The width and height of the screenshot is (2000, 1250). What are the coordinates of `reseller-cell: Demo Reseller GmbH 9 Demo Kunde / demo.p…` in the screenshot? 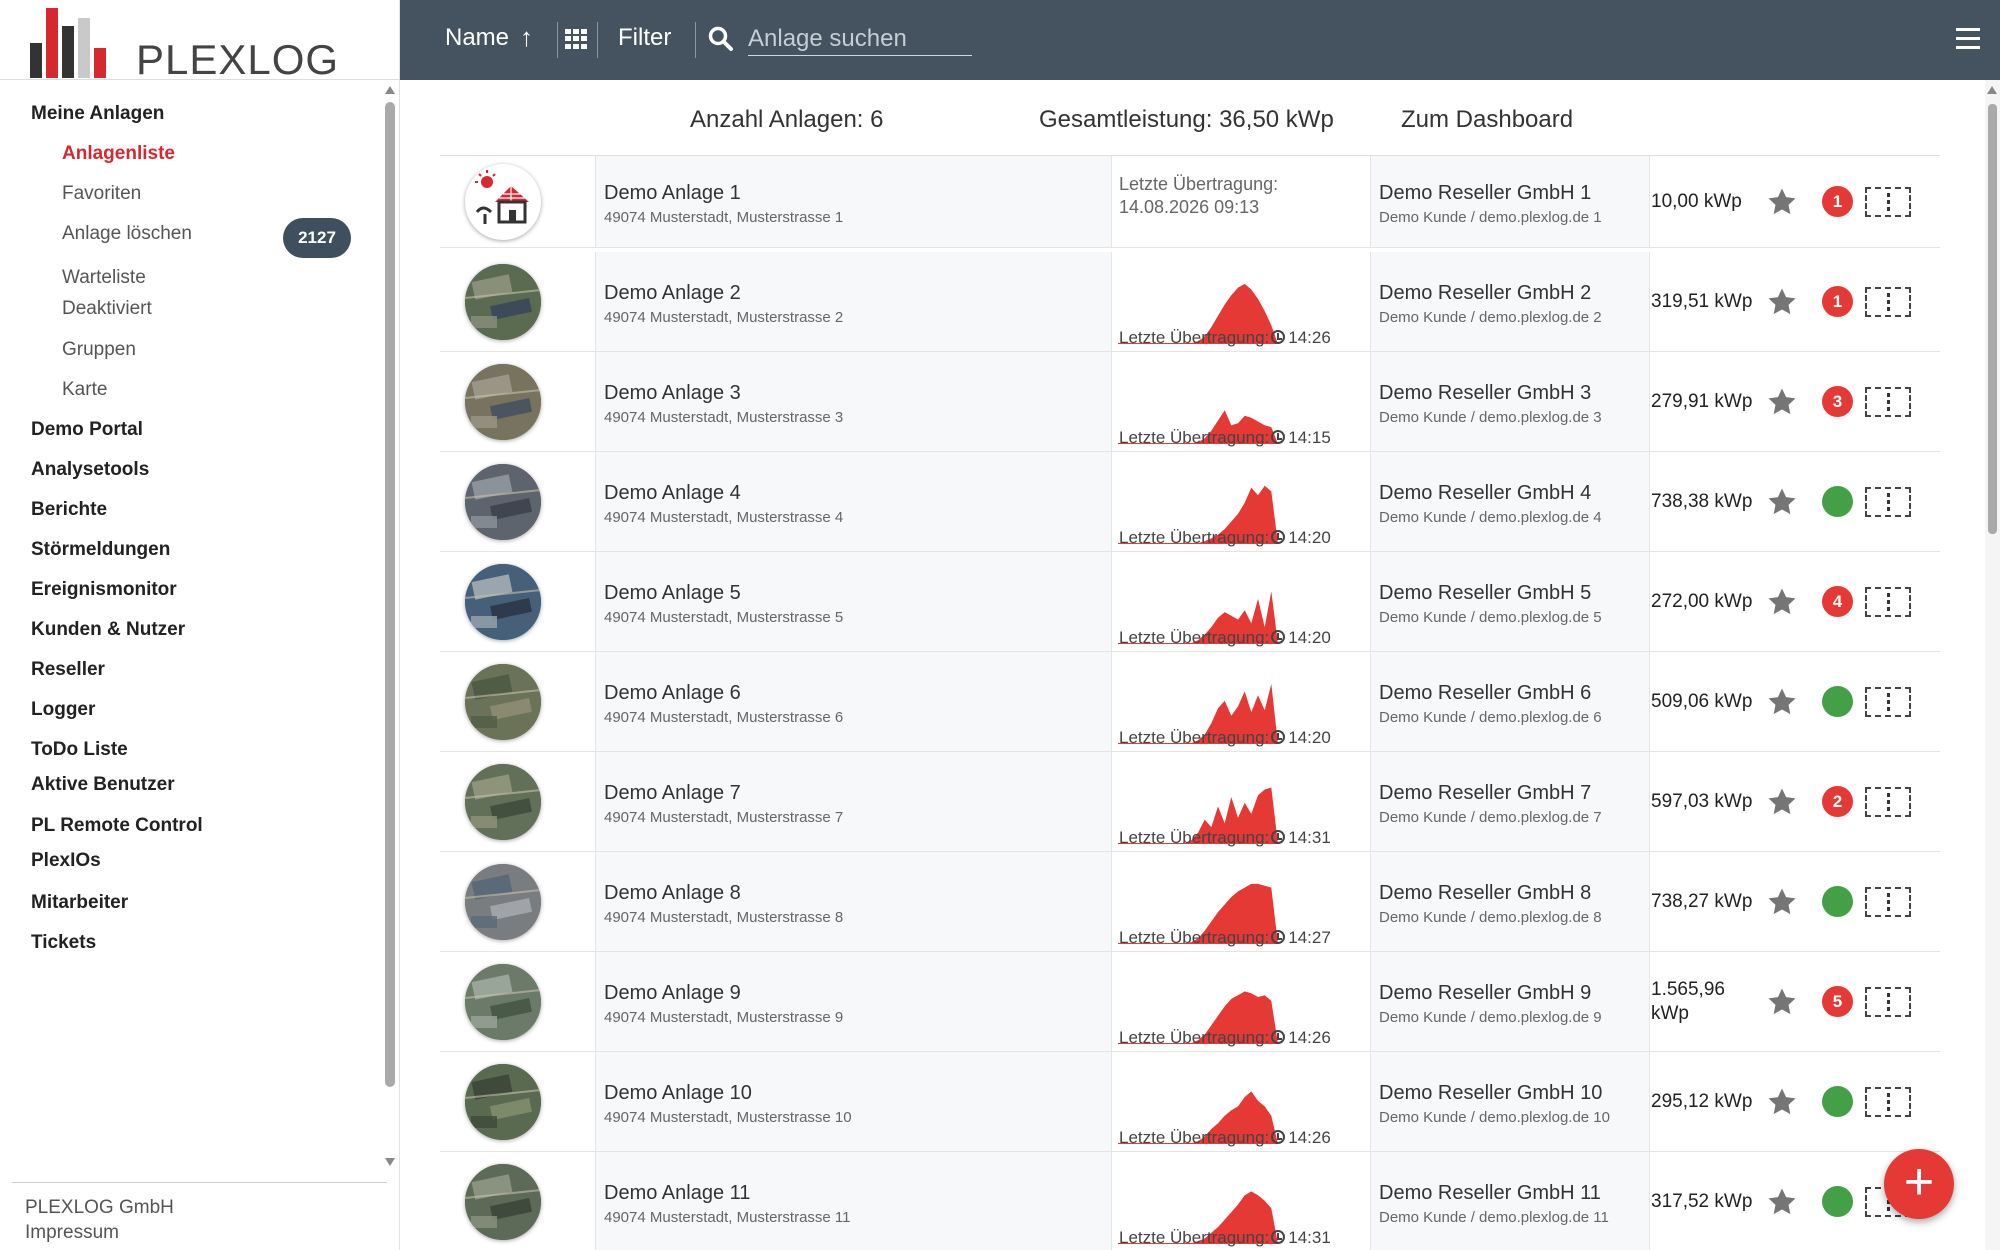 It's located at (1510, 1001).